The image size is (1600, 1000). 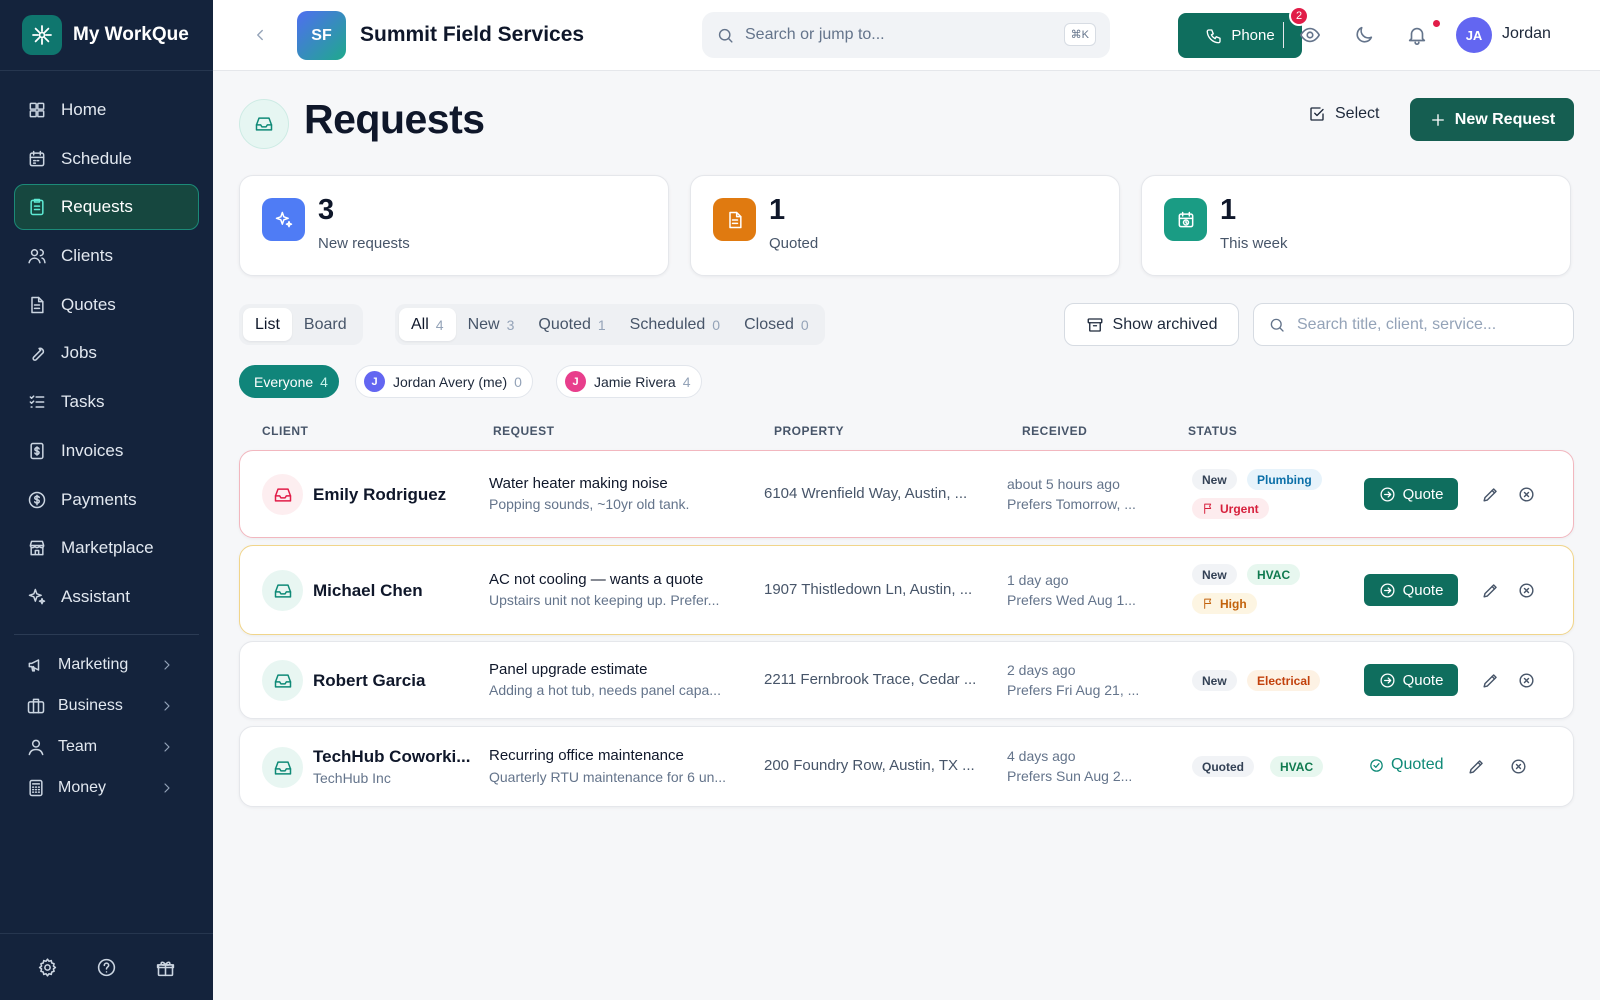 What do you see at coordinates (1423, 590) in the screenshot?
I see `quote-label: Quote` at bounding box center [1423, 590].